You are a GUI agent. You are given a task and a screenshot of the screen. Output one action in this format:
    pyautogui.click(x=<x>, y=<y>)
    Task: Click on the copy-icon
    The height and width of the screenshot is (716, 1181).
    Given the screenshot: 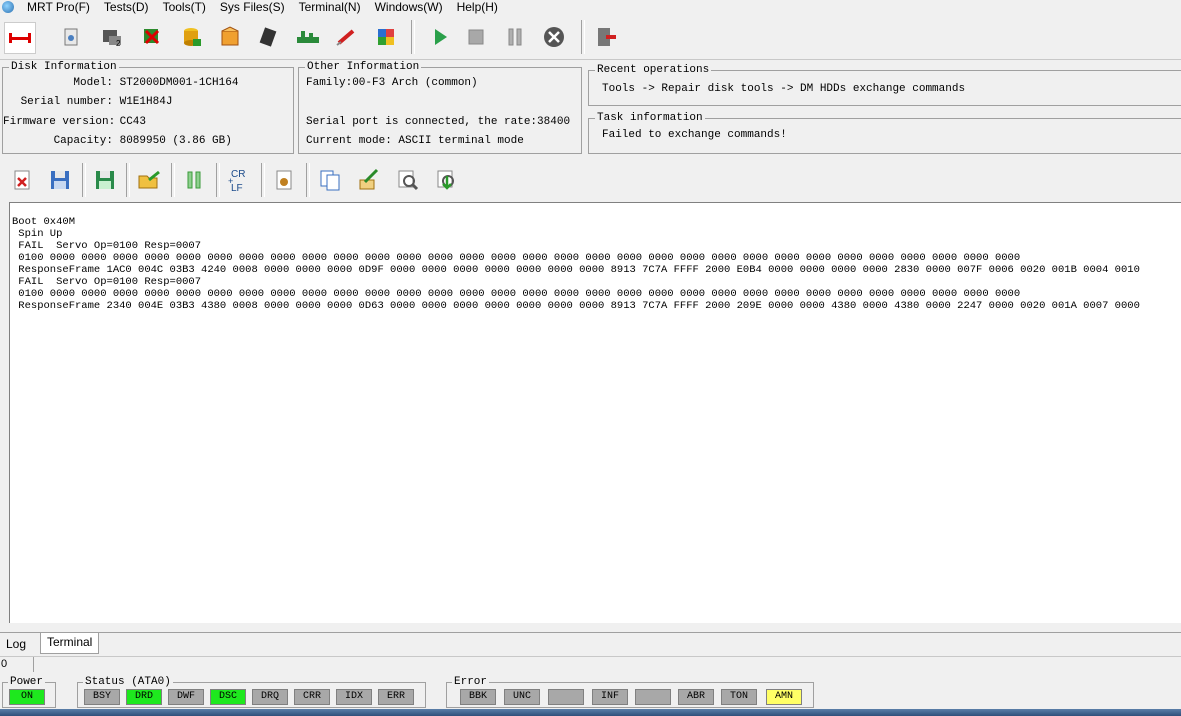 What is the action you would take?
    pyautogui.click(x=330, y=180)
    